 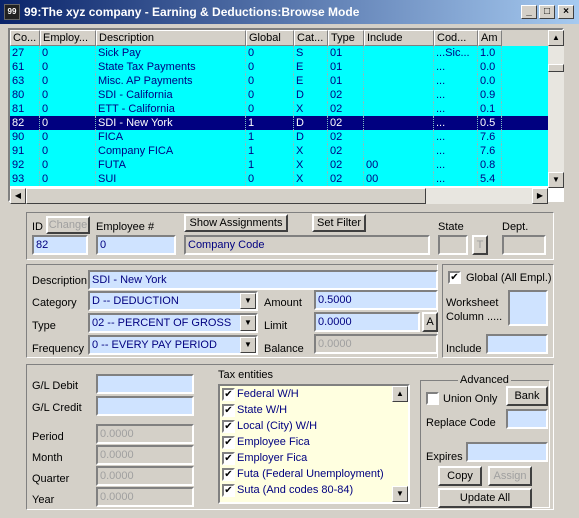 What do you see at coordinates (566, 12) in the screenshot?
I see `close-button: ×` at bounding box center [566, 12].